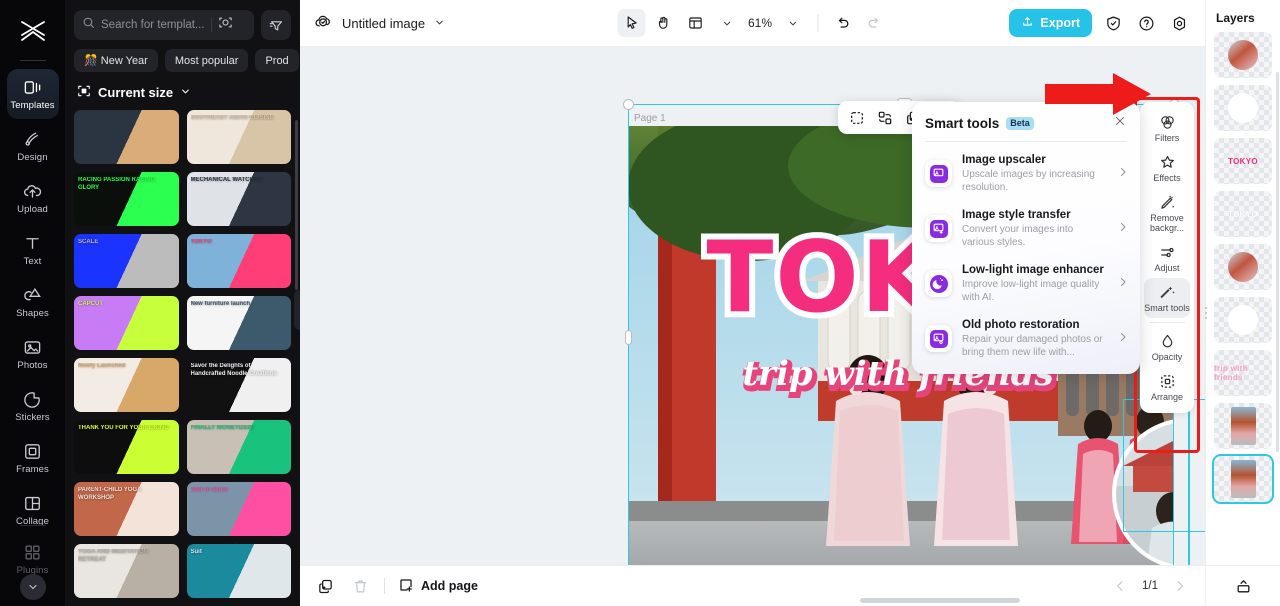  I want to click on layout-caret-icon, so click(727, 23).